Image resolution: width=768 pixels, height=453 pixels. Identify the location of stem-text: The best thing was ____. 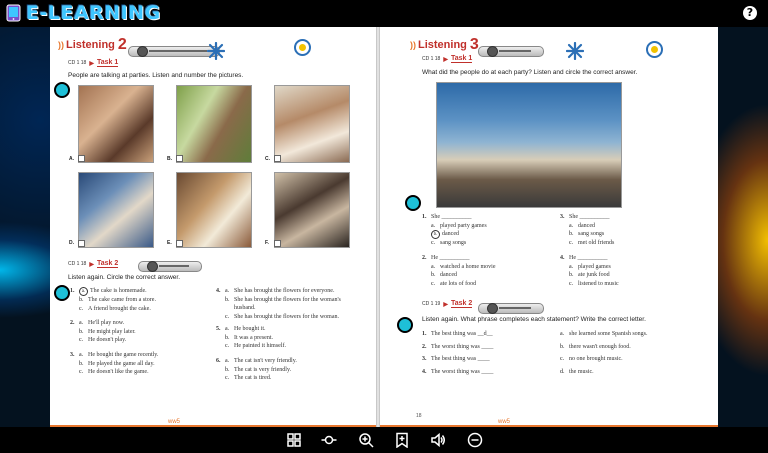
(460, 359).